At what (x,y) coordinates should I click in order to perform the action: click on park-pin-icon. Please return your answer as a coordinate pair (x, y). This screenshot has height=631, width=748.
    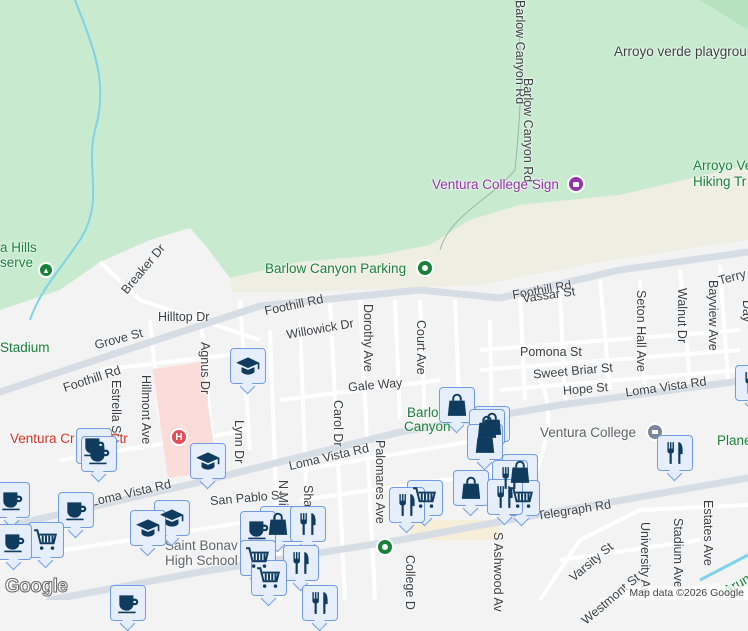
    Looking at the image, I should click on (425, 268).